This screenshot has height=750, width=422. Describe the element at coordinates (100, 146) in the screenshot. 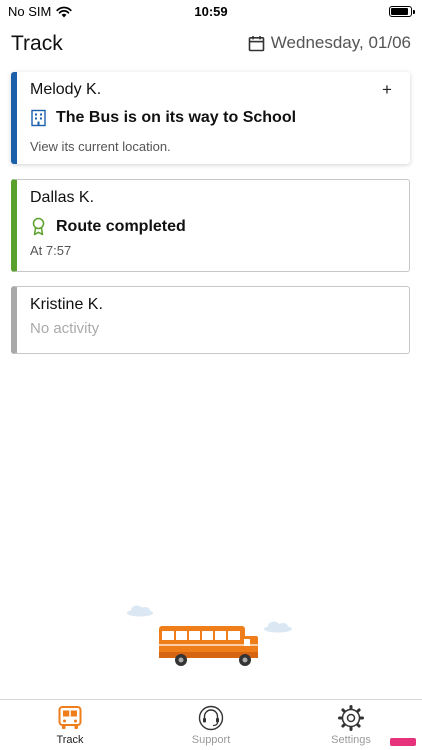

I see `rider-subtext: View its current location.` at that location.